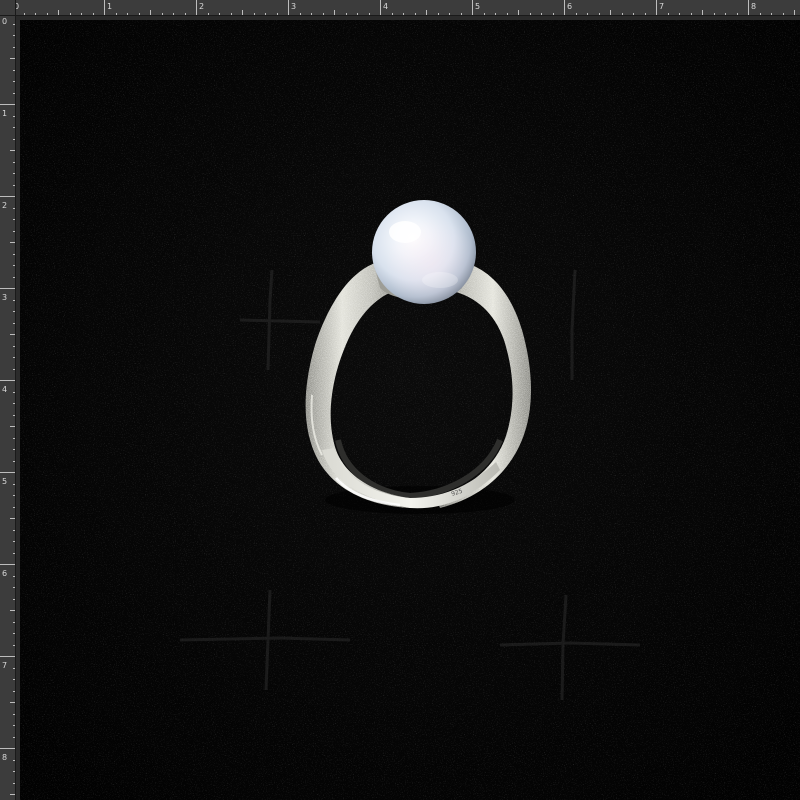 The width and height of the screenshot is (800, 800). I want to click on ruler-top-label: 1, so click(109, 6).